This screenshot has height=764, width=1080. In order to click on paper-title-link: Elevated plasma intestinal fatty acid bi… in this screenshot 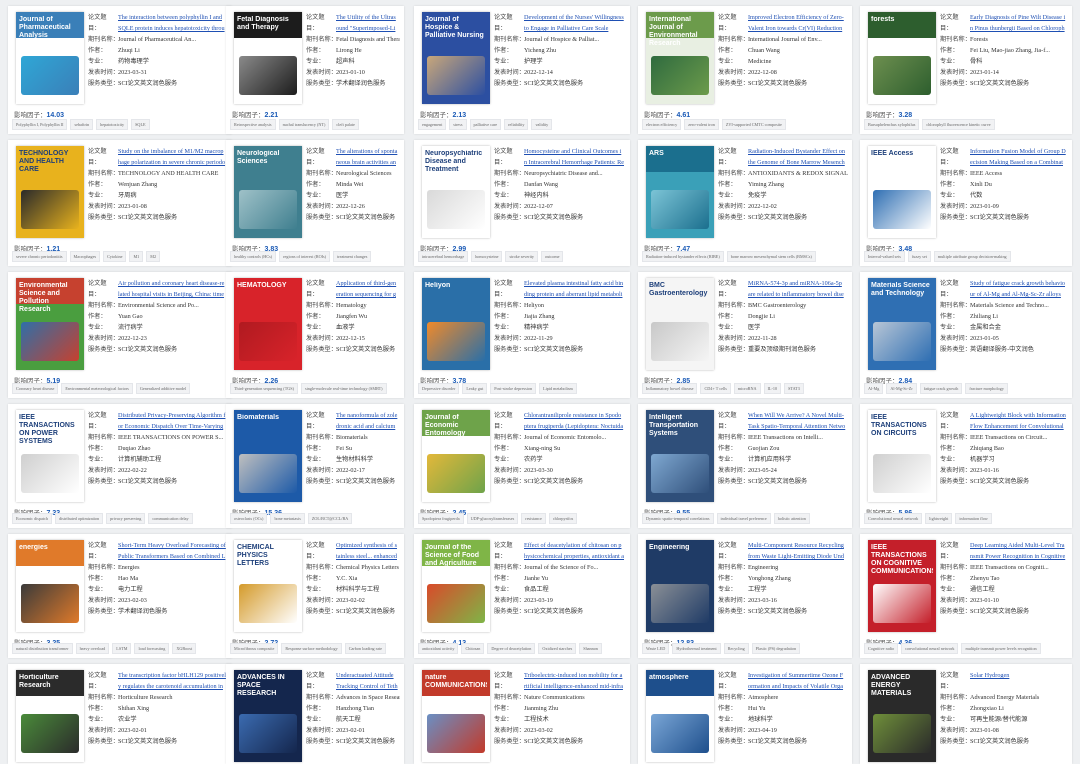, I will do `click(574, 289)`.